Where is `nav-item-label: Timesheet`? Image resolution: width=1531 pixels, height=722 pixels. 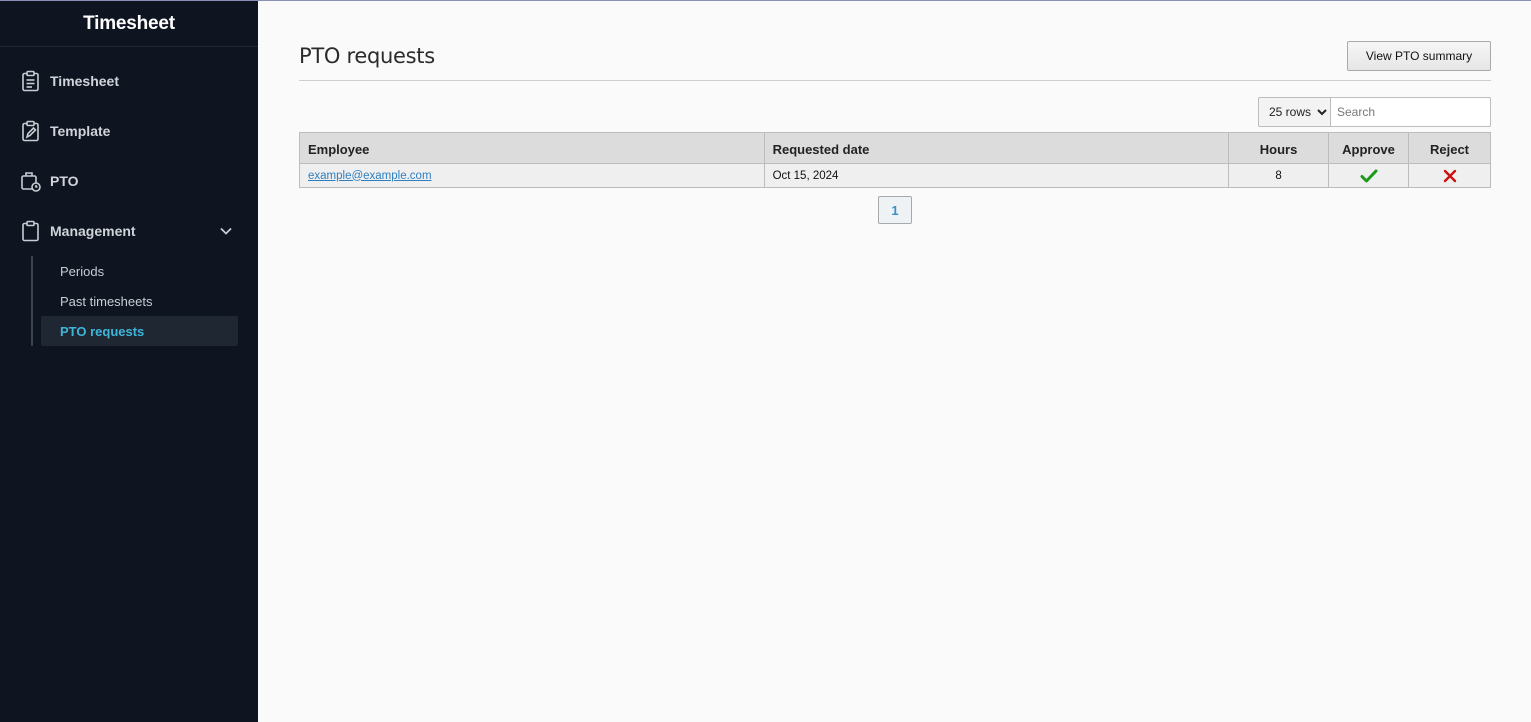
nav-item-label: Timesheet is located at coordinates (84, 81).